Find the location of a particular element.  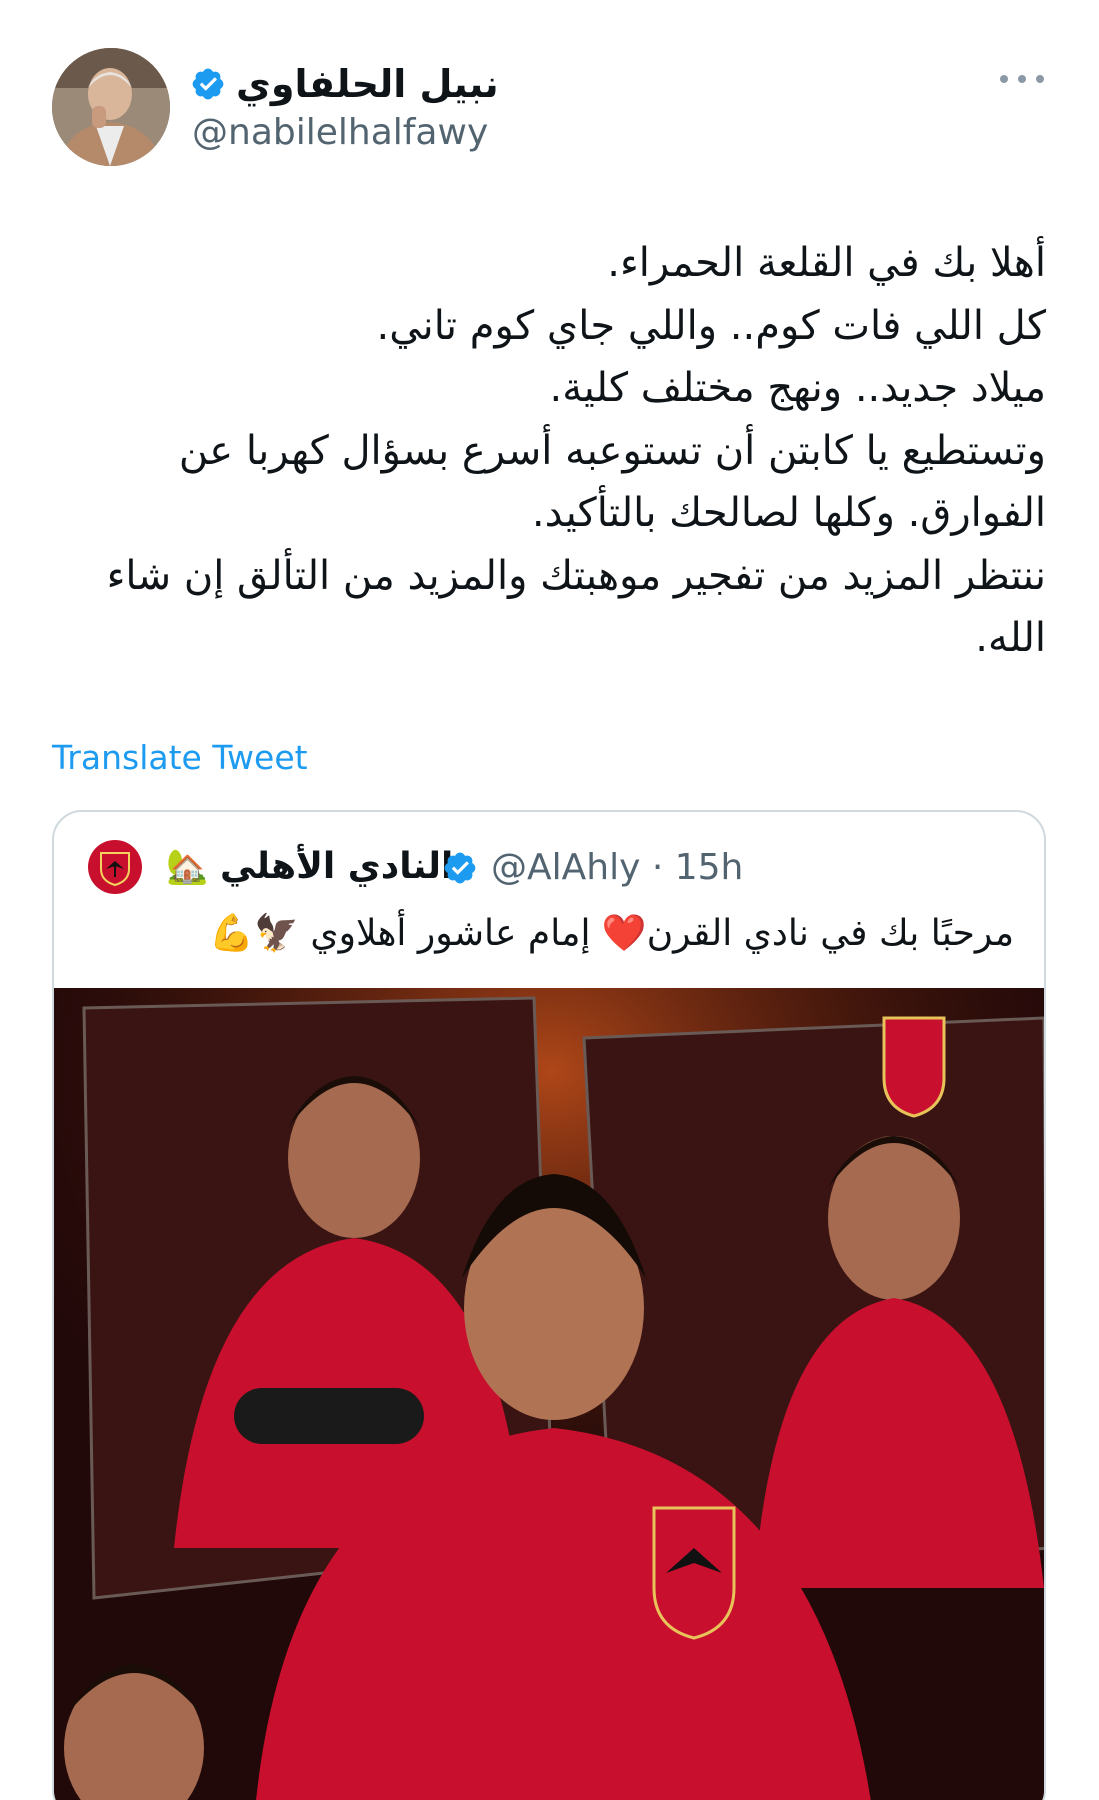

quoted-tweet-header: 🏡 النادي الأهلي @AlAhly · 15h is located at coordinates (549, 868).